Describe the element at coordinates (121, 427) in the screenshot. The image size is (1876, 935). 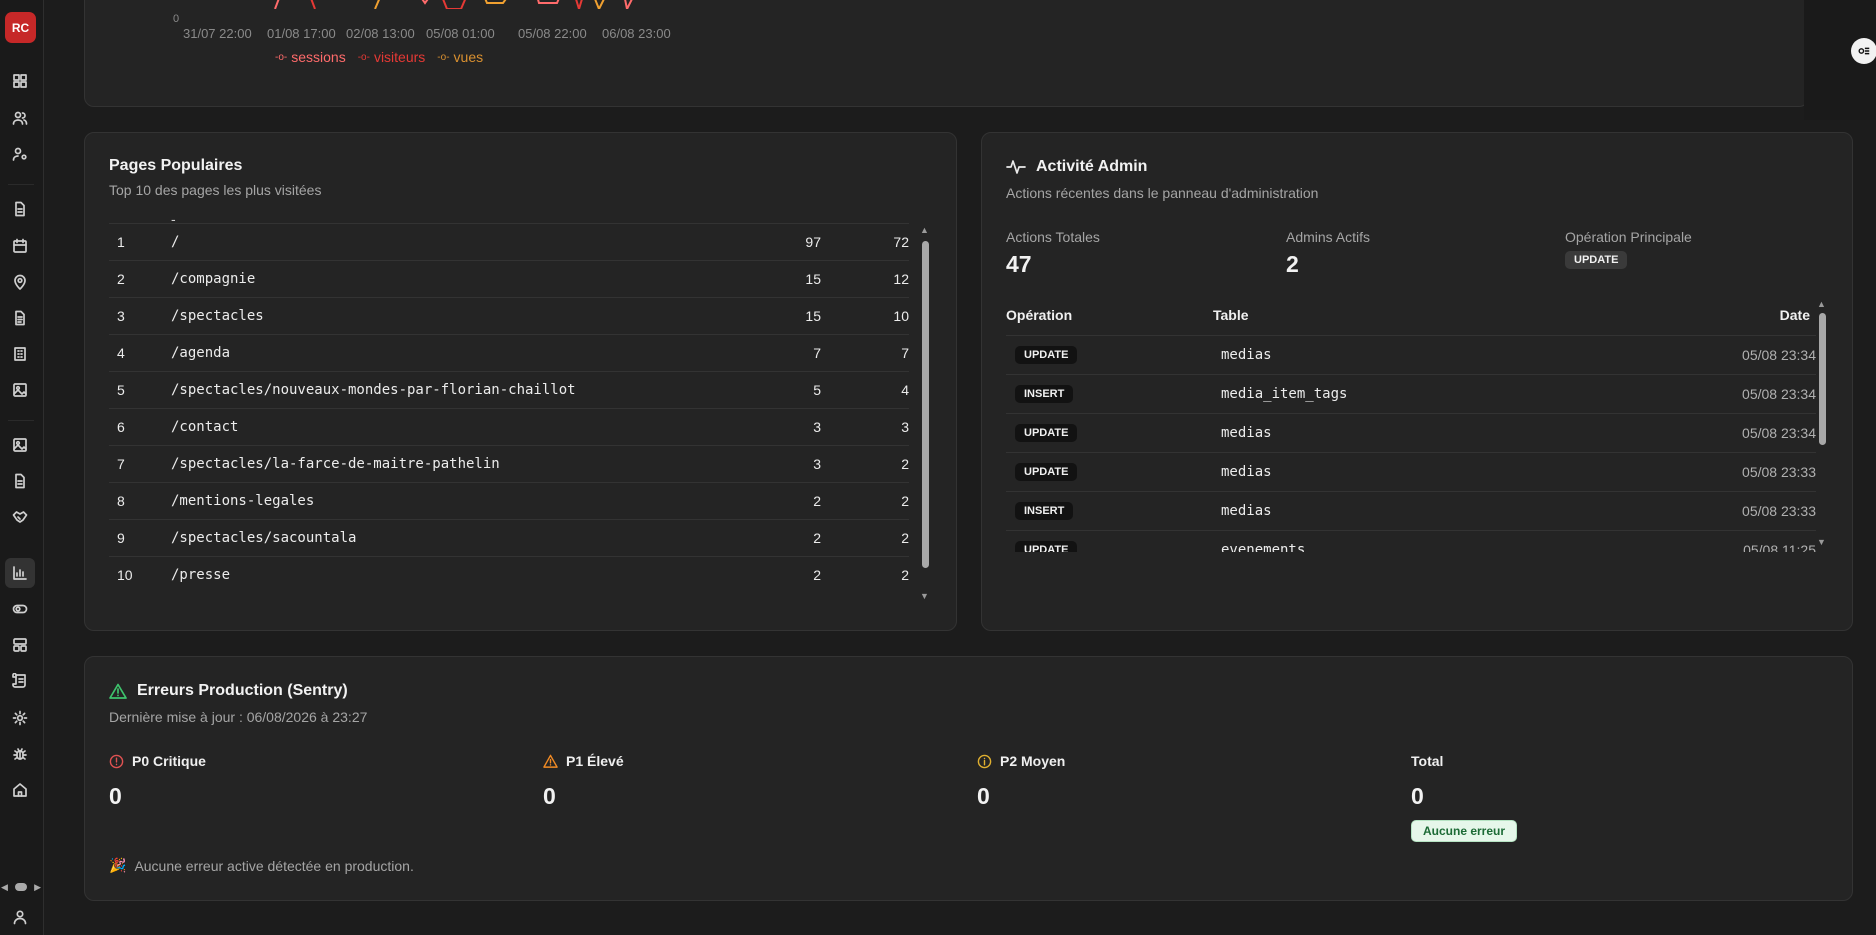
I see `rank-cell: 6` at that location.